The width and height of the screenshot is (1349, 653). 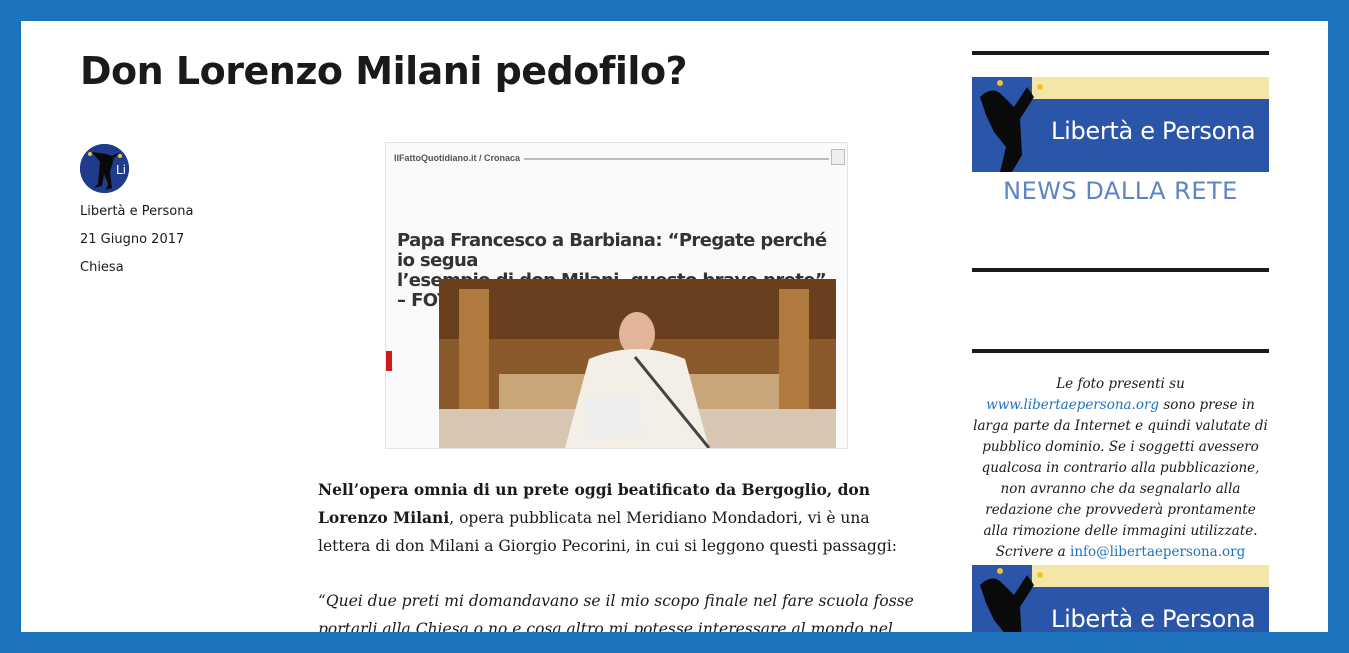 I want to click on image-photo-pope, so click(x=637, y=363).